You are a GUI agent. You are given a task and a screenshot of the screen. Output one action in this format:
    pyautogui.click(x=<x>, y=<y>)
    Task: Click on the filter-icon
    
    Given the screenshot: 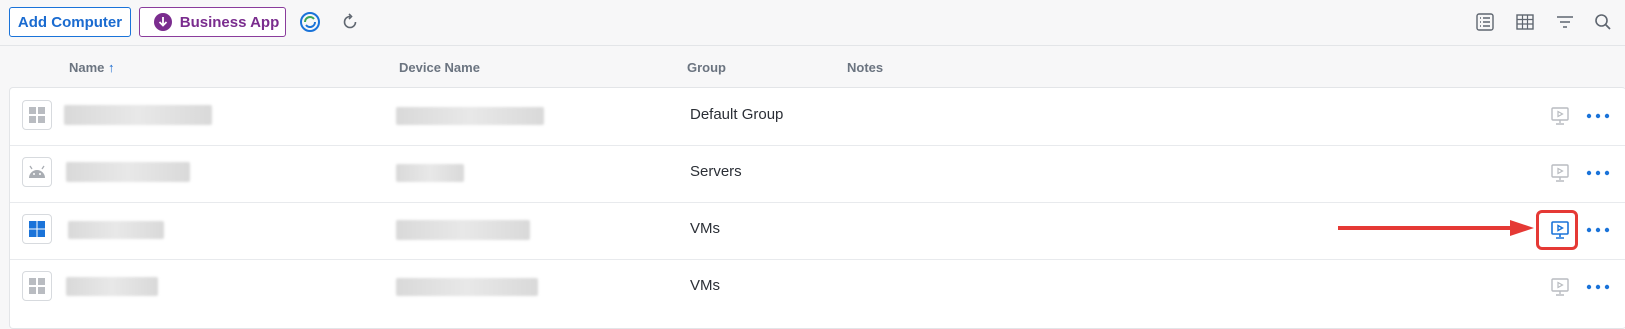 What is the action you would take?
    pyautogui.click(x=1565, y=22)
    